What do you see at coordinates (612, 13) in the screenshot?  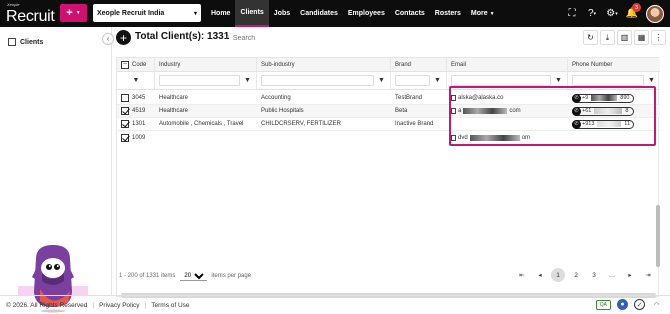 I see `settings-gear-icon: ⚙ ▾` at bounding box center [612, 13].